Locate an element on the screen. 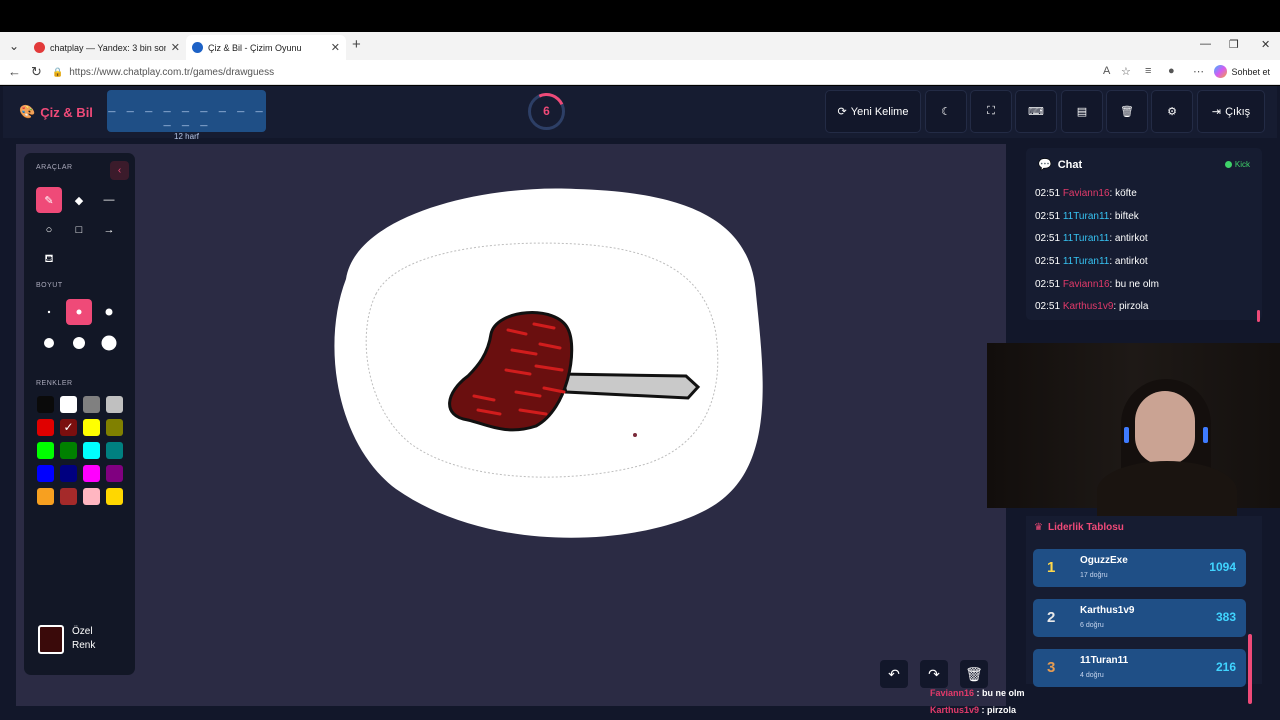 This screenshot has height=720, width=1280. platform-badge: Kick is located at coordinates (1237, 164).